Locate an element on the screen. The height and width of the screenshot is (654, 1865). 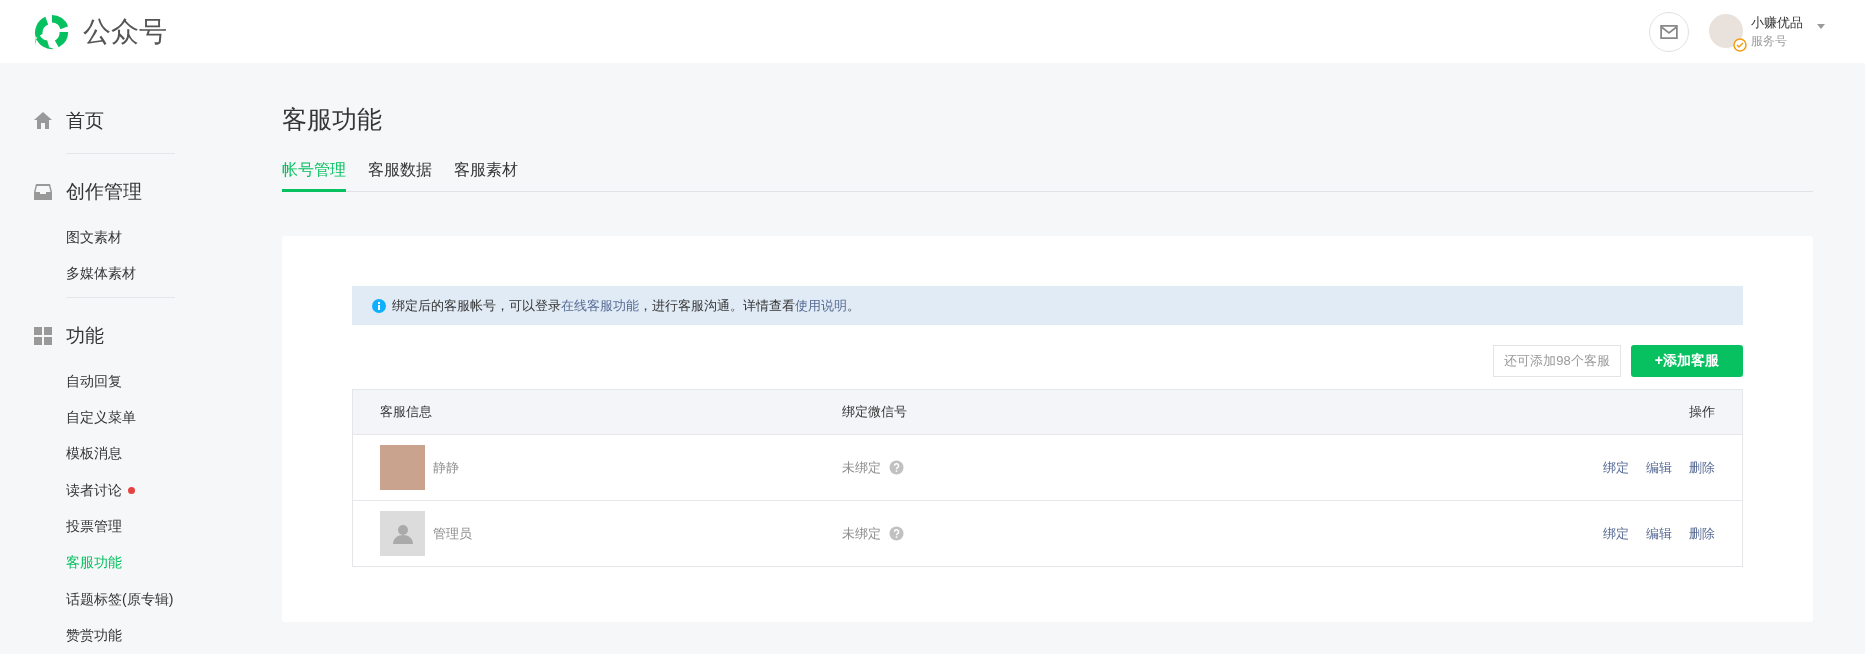
home-icon is located at coordinates (43, 121).